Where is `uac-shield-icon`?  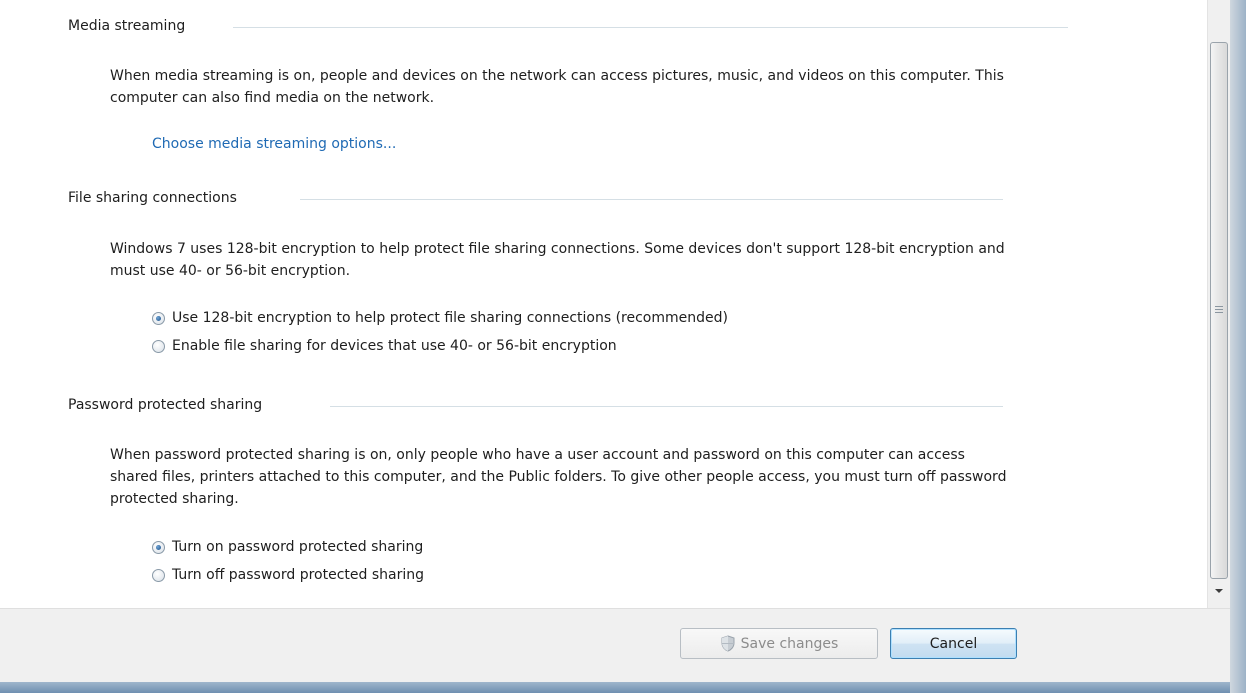
uac-shield-icon is located at coordinates (728, 643).